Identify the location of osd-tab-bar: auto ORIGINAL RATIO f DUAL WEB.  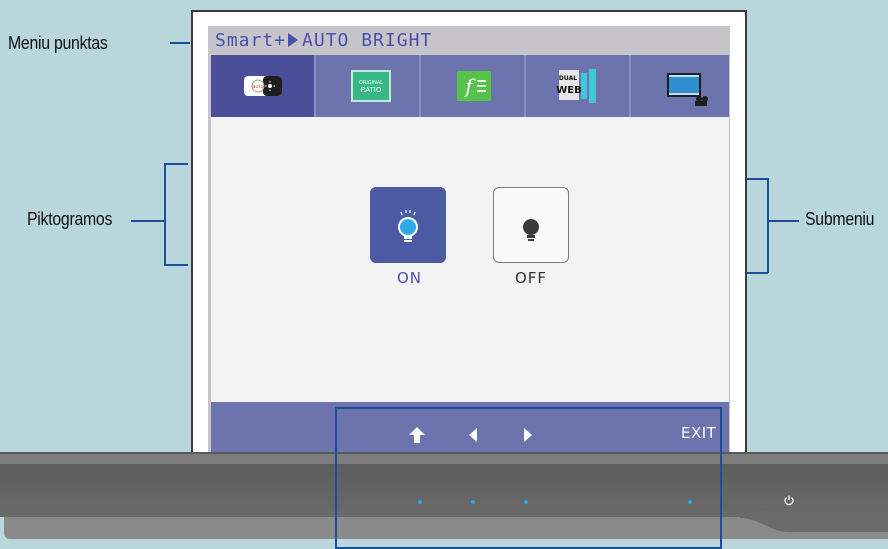
(470, 86).